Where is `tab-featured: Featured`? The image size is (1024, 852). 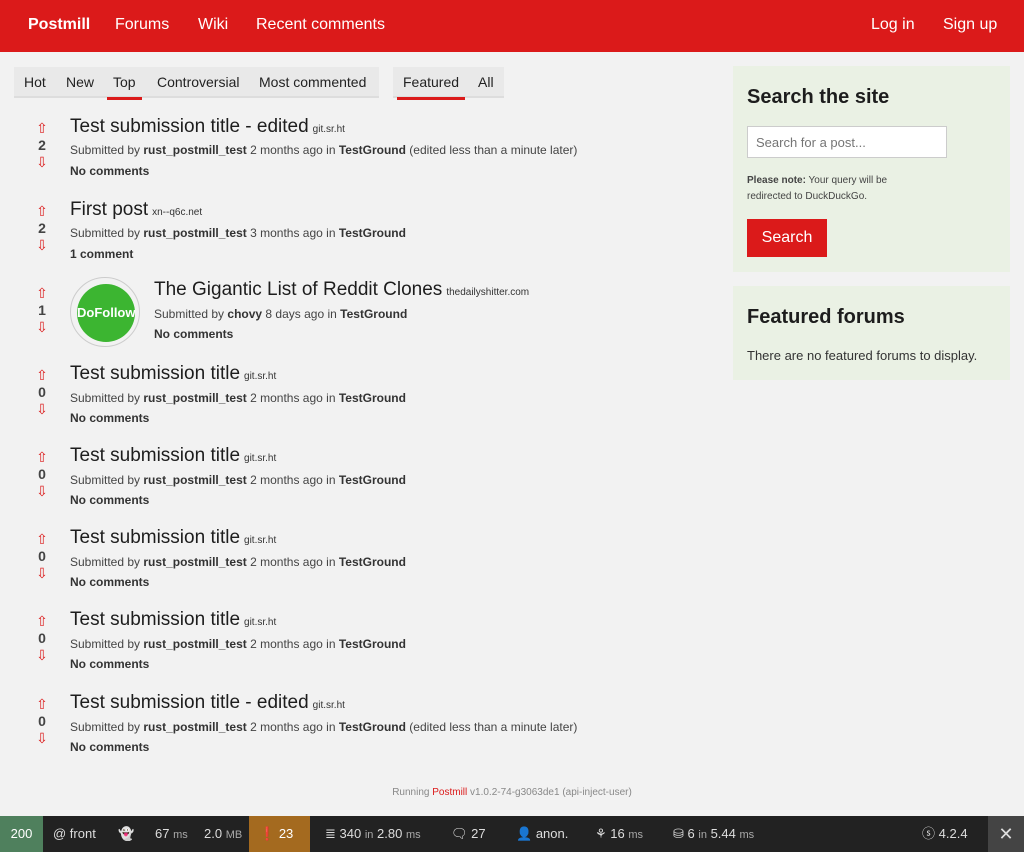
tab-featured: Featured is located at coordinates (431, 87).